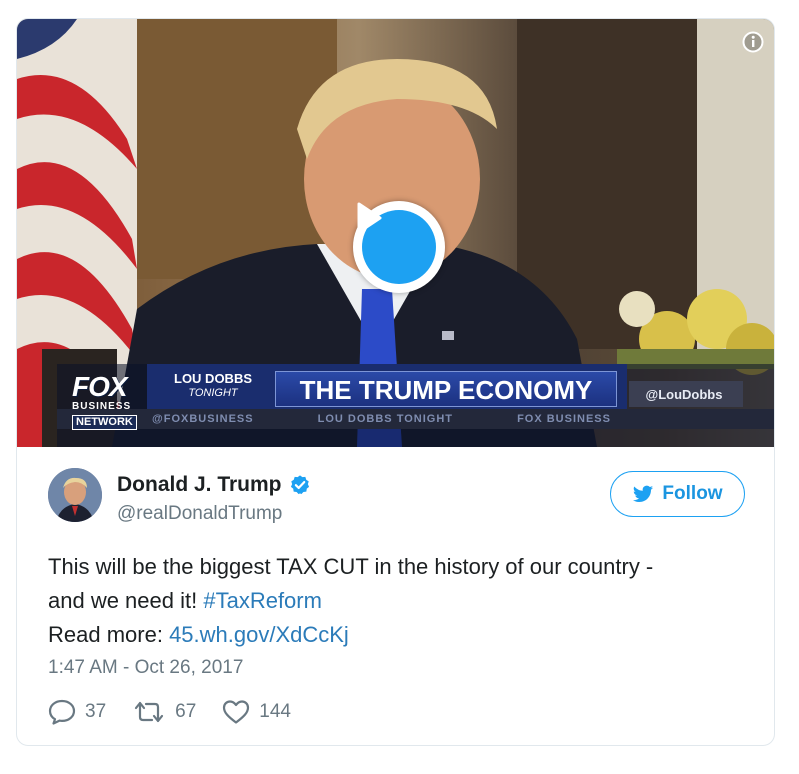  What do you see at coordinates (385, 419) in the screenshot?
I see `ticker-item: LOU DOBBS TONIGHT` at bounding box center [385, 419].